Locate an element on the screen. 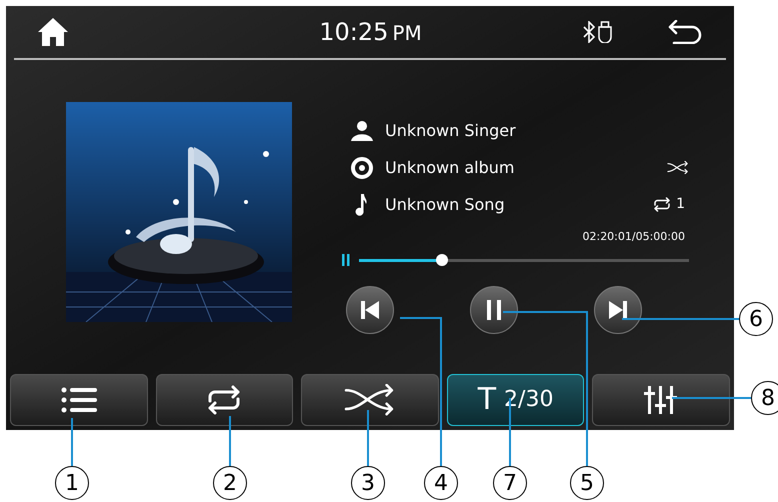 This screenshot has height=502, width=778. callout-number: 1 is located at coordinates (72, 483).